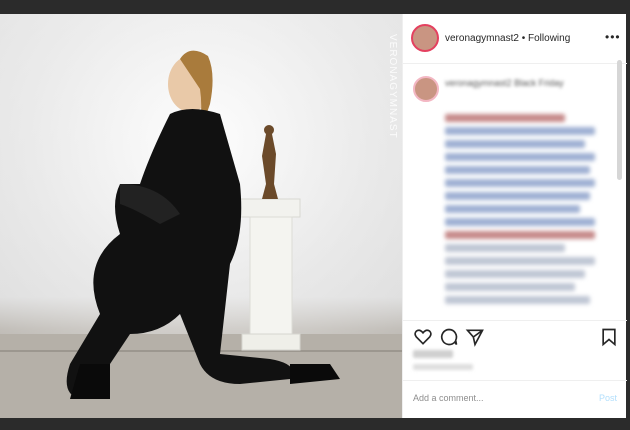 This screenshot has height=430, width=630. What do you see at coordinates (515, 336) in the screenshot?
I see `action-bar` at bounding box center [515, 336].